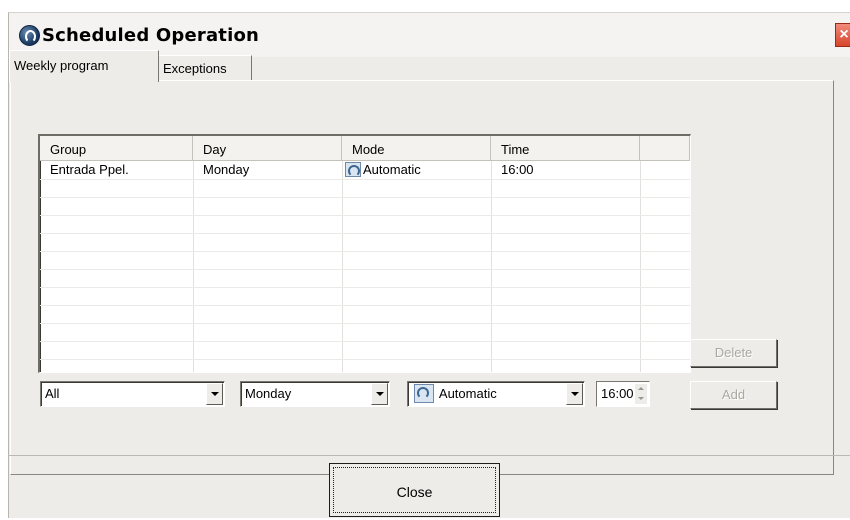  What do you see at coordinates (267, 148) in the screenshot?
I see `column-header-day: Day` at bounding box center [267, 148].